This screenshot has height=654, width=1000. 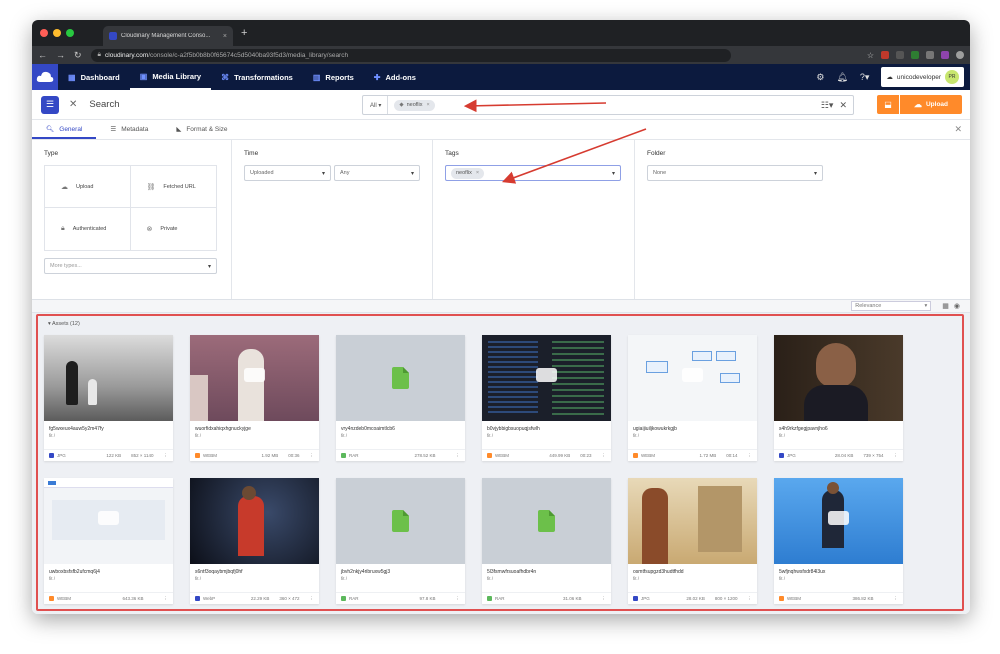 What do you see at coordinates (888, 104) in the screenshot?
I see `upload-widget-icon: ⬓` at bounding box center [888, 104].